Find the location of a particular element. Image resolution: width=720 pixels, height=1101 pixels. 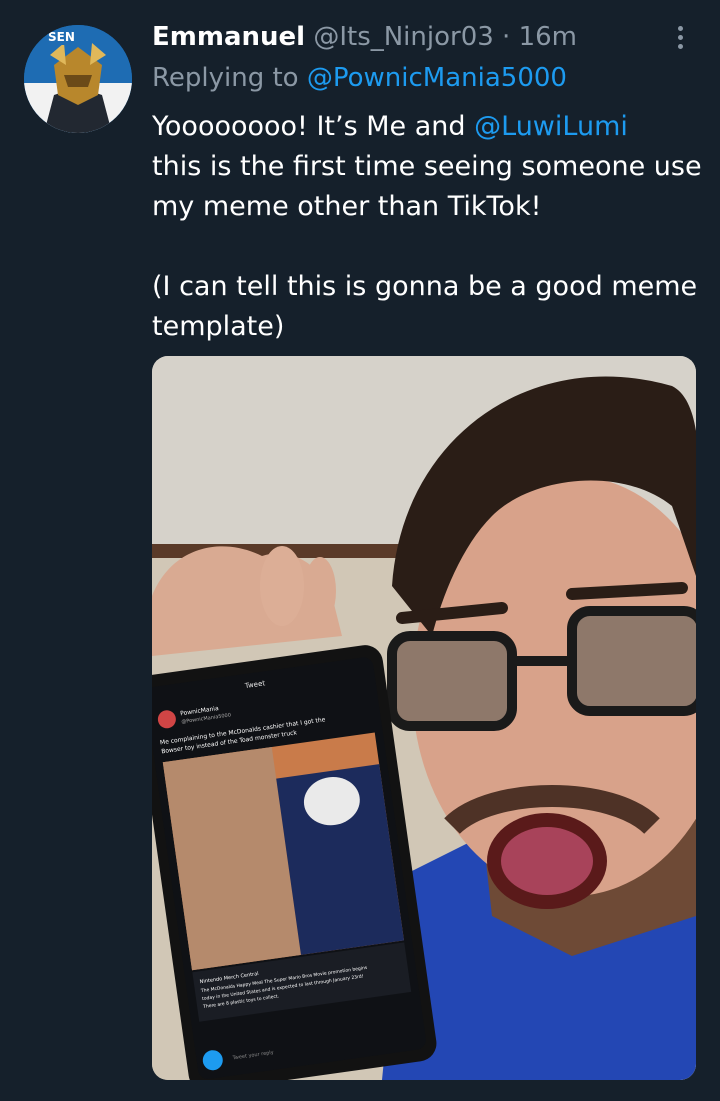

replying-to-mention: @PownicMania5000 is located at coordinates (437, 78).